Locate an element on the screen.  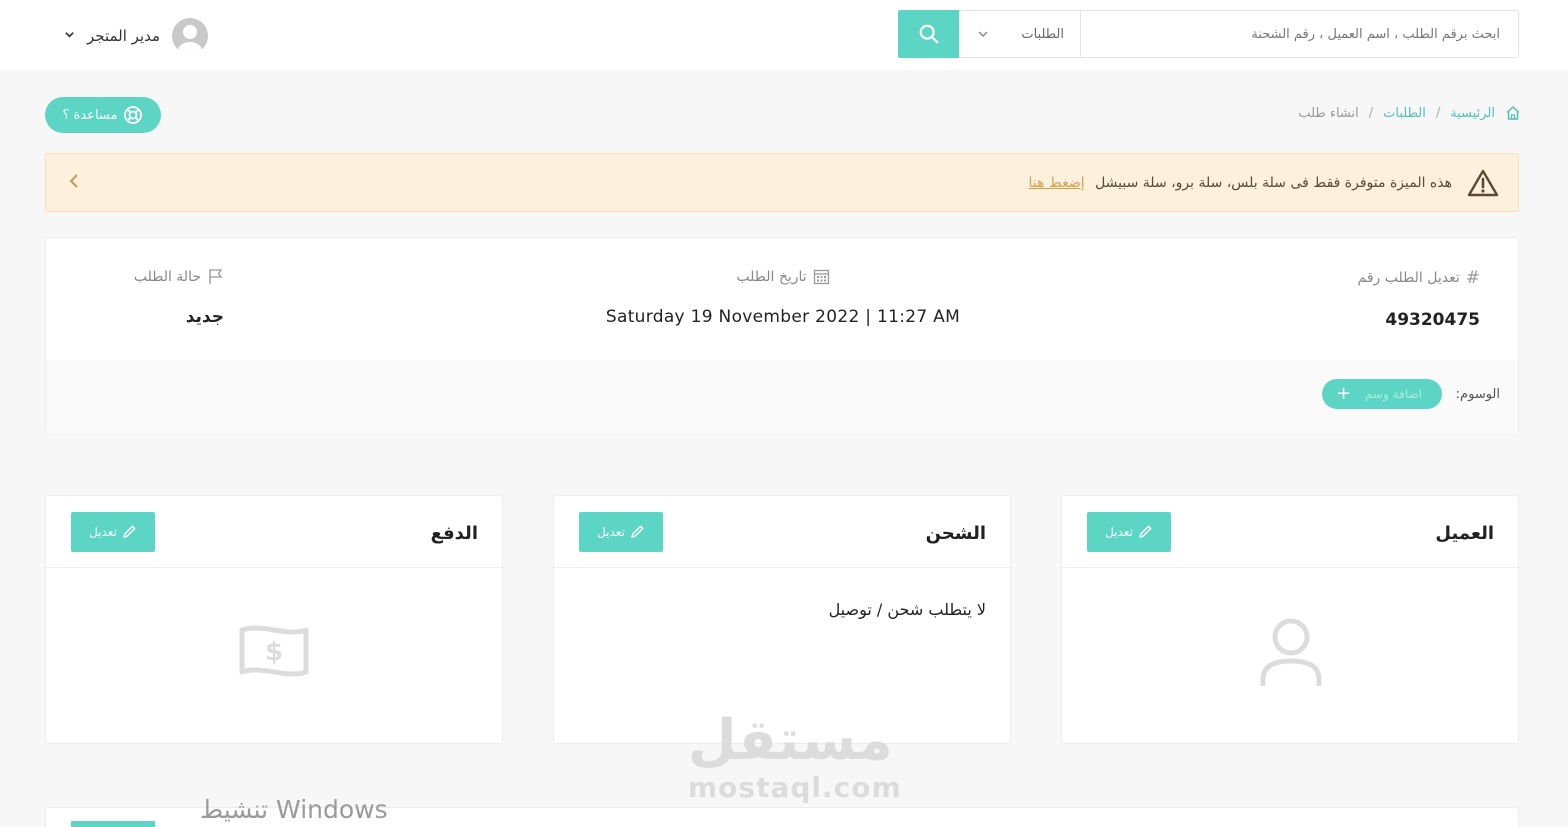
order-status-label: حالة الطلب is located at coordinates (154, 276).